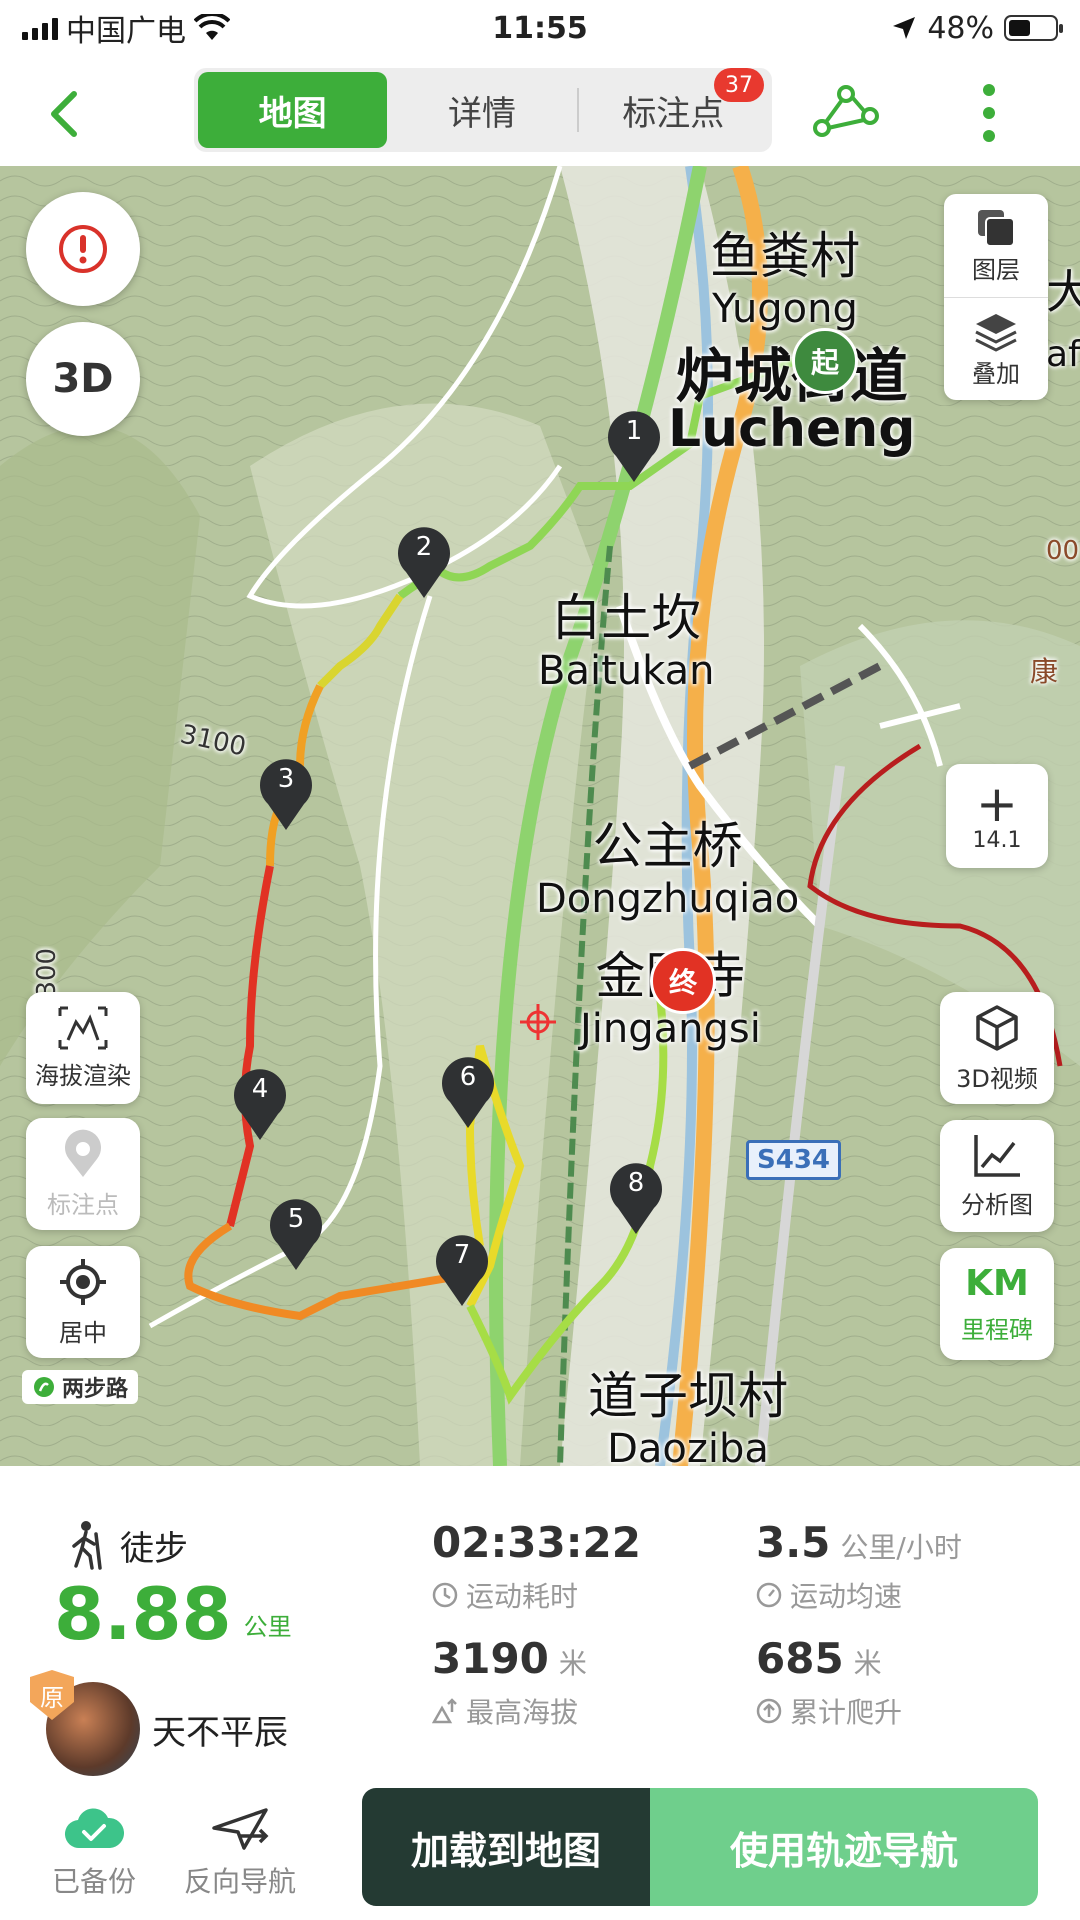 The width and height of the screenshot is (1080, 1920). I want to click on place-en: Dongzhuqiao, so click(668, 899).